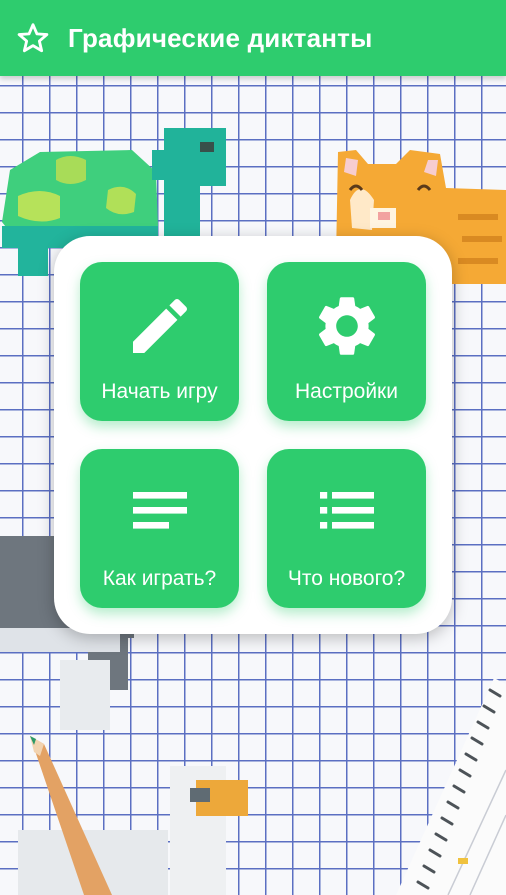 This screenshot has width=506, height=895. What do you see at coordinates (346, 391) in the screenshot?
I see `settings-label: Настройки` at bounding box center [346, 391].